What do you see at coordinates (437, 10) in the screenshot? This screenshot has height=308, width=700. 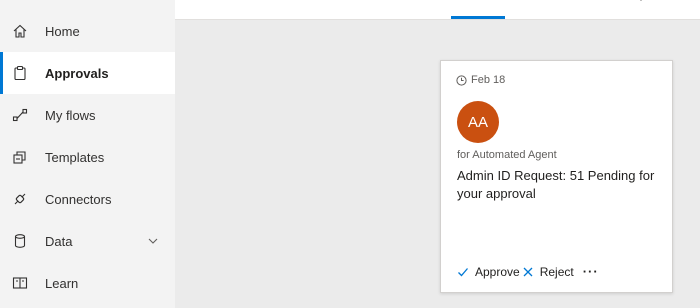 I see `top-bar` at bounding box center [437, 10].